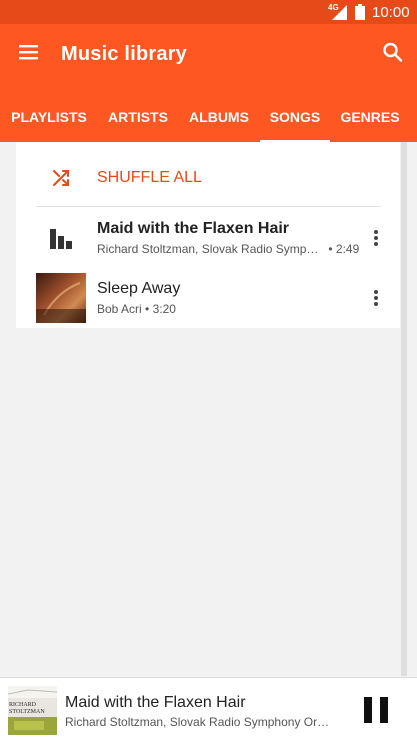  What do you see at coordinates (27, 712) in the screenshot?
I see `album-art-text: STOLTZMAN` at bounding box center [27, 712].